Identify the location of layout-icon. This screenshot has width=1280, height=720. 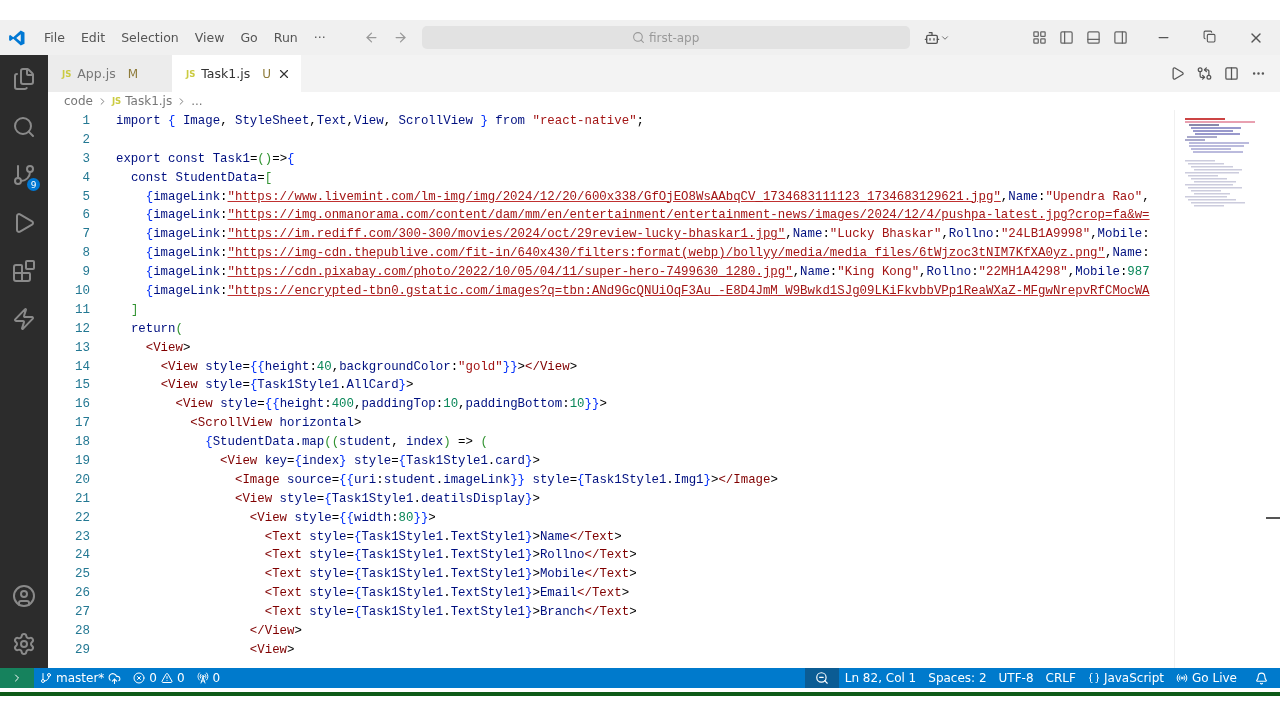
(1039, 37).